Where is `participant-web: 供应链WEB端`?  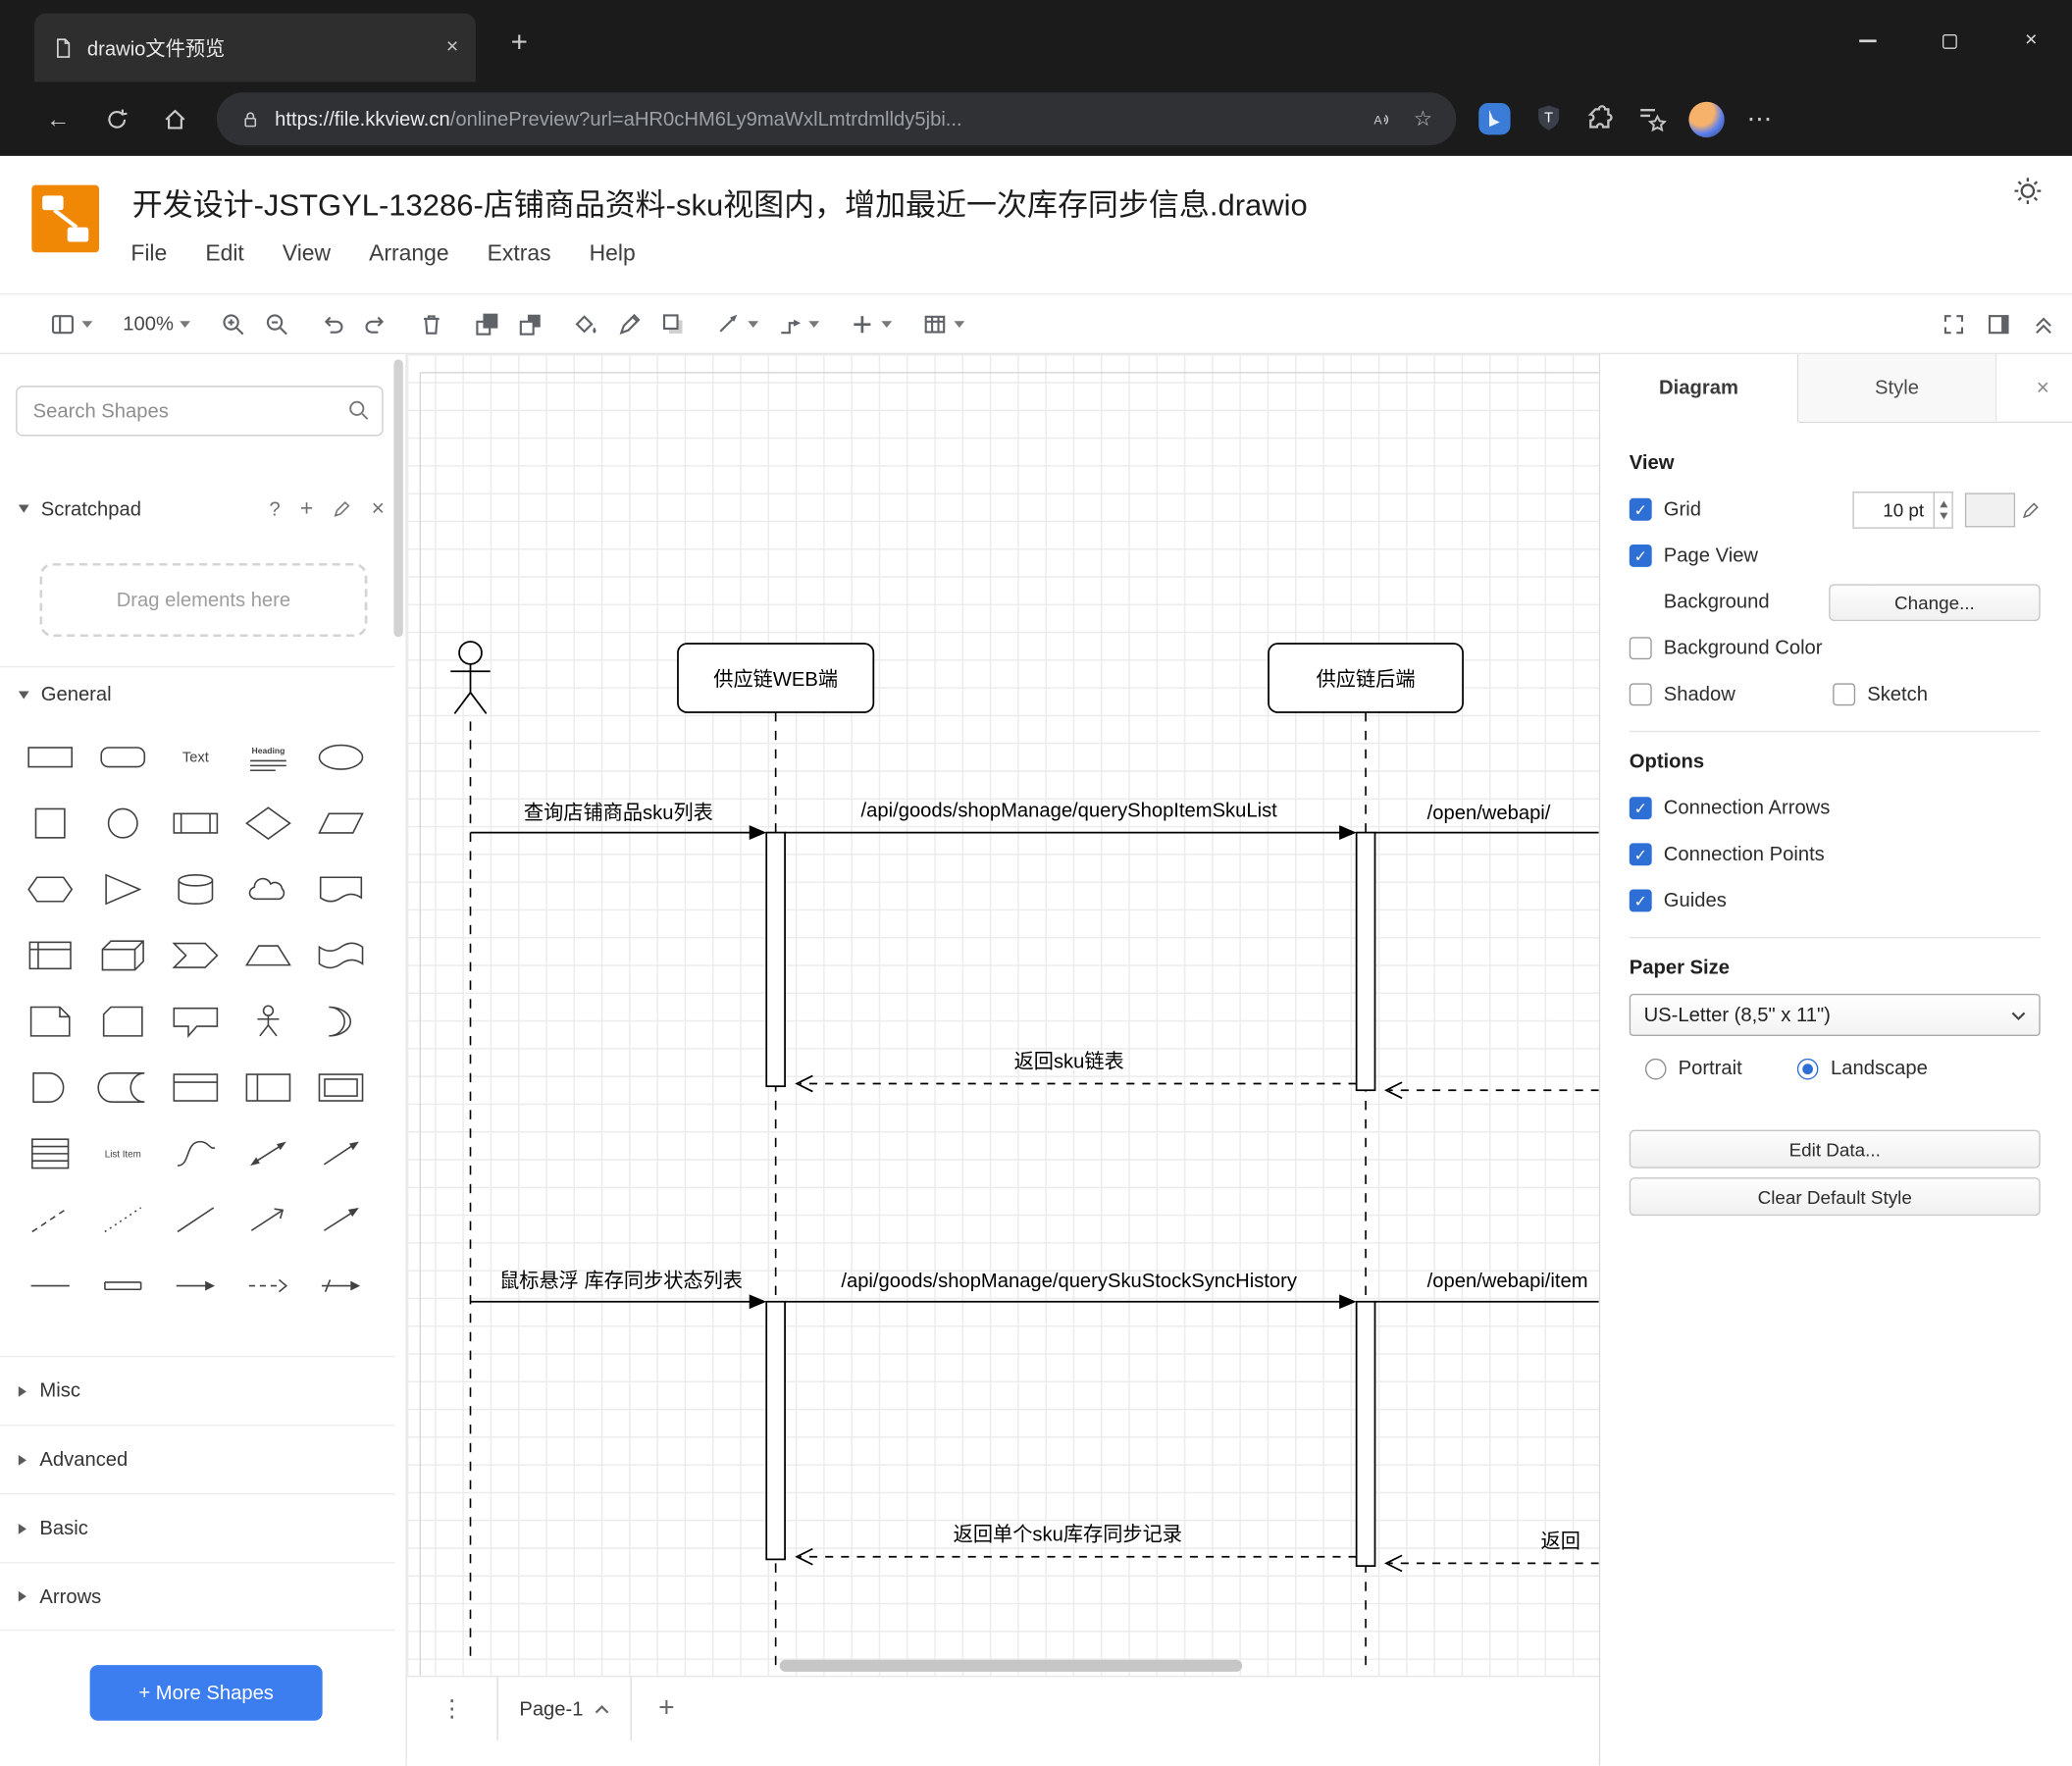 participant-web: 供应链WEB端 is located at coordinates (776, 678).